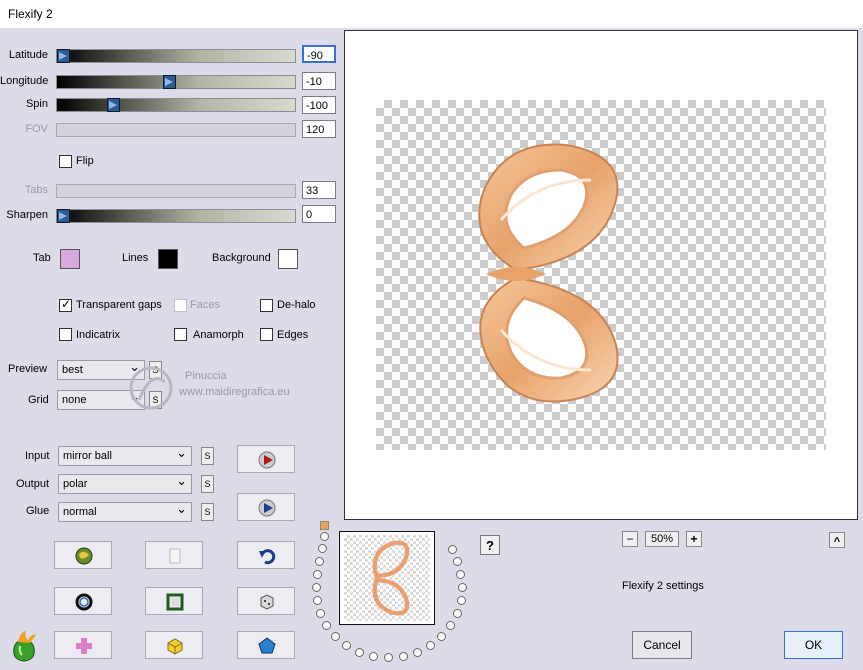 This screenshot has width=863, height=670. What do you see at coordinates (694, 539) in the screenshot?
I see `zoom-in-button: +` at bounding box center [694, 539].